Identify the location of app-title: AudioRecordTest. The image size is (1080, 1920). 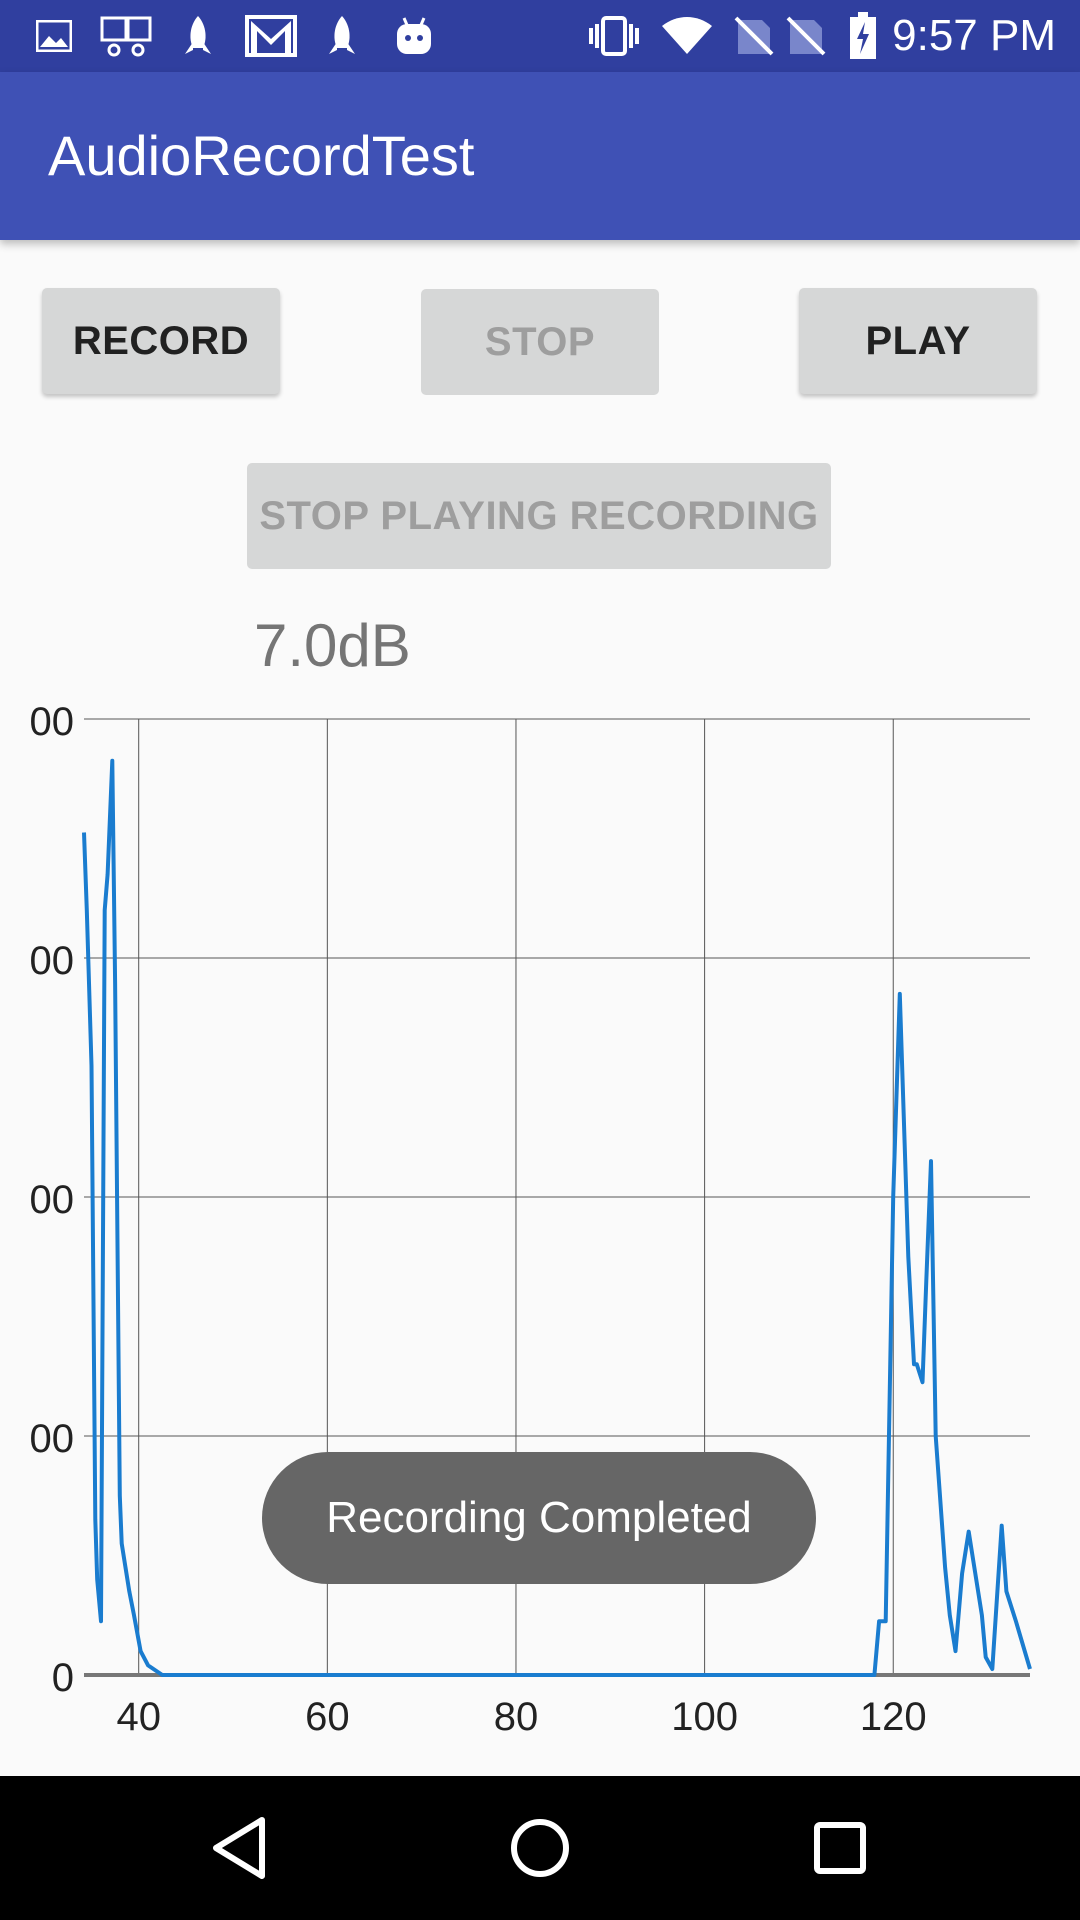
(261, 155).